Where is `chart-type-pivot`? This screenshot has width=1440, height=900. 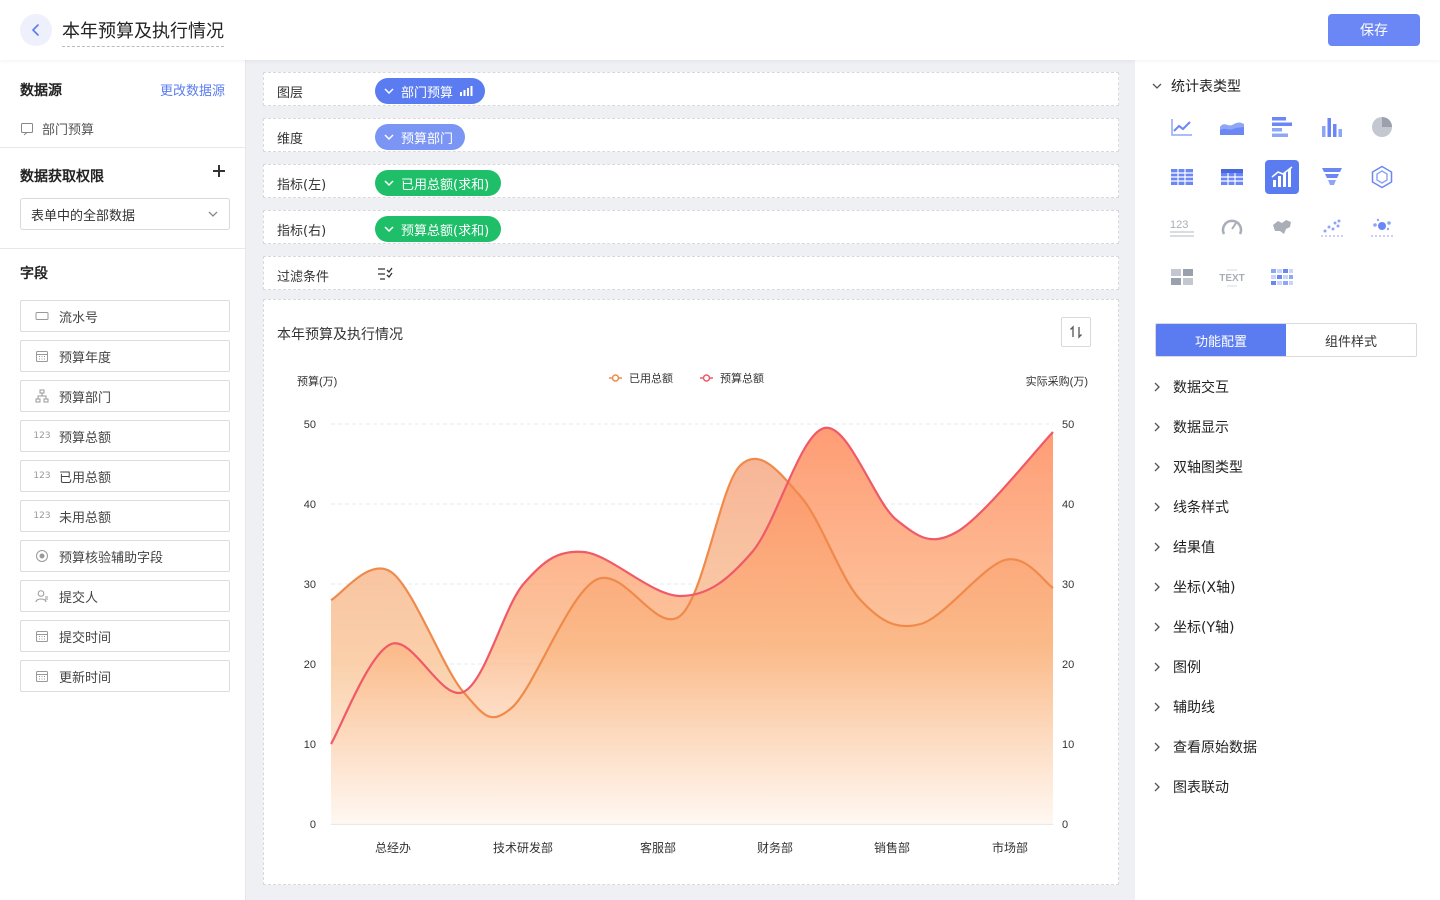 chart-type-pivot is located at coordinates (1232, 177).